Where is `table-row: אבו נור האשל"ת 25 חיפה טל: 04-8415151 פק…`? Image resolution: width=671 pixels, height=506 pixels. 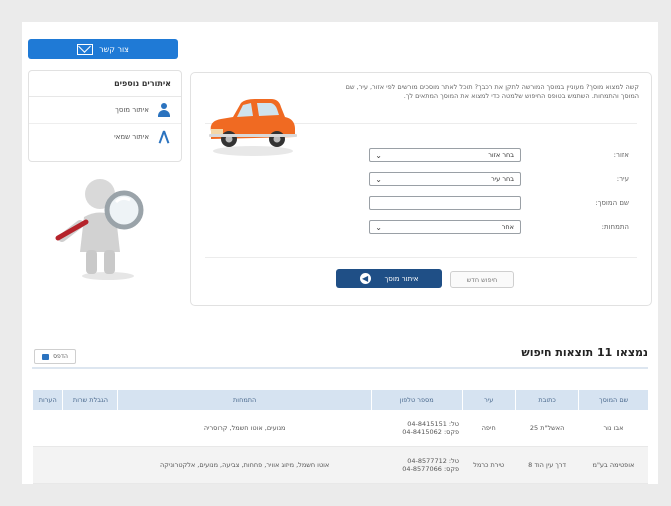
table-row: אבו נור האשל"ת 25 חיפה טל: 04-8415151 פק… is located at coordinates (340, 428).